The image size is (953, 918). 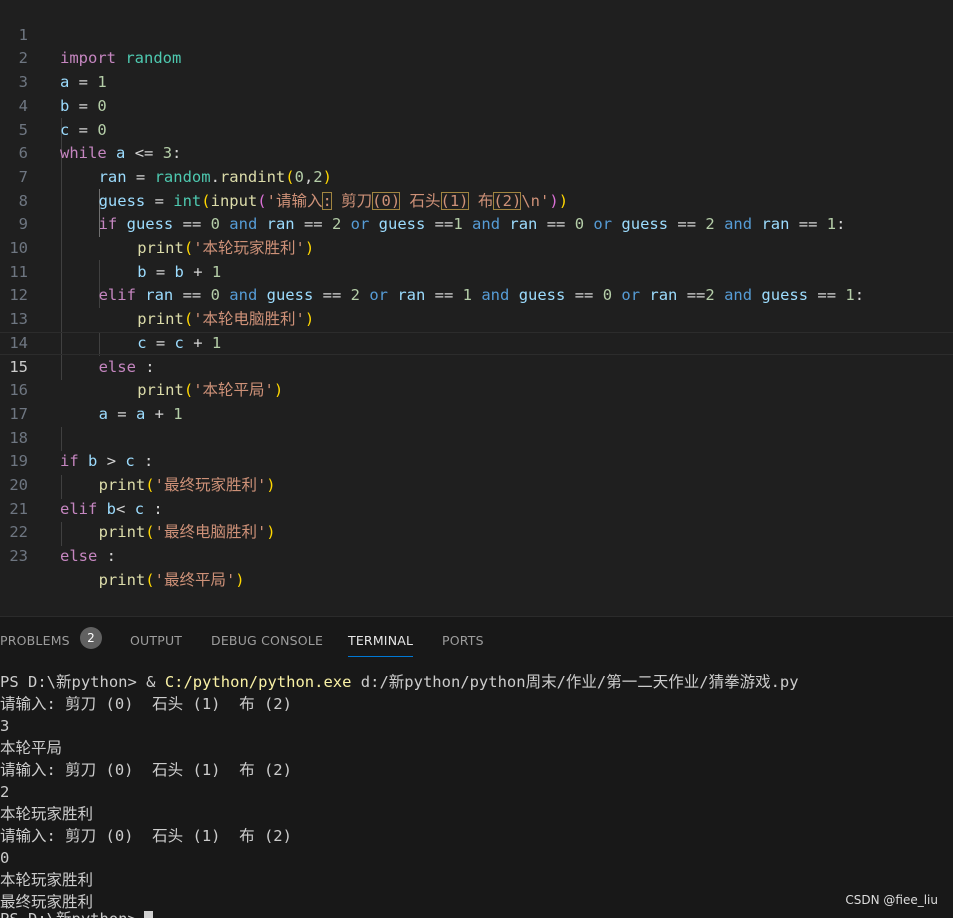 What do you see at coordinates (88, 556) in the screenshot?
I see `code-text: else :` at bounding box center [88, 556].